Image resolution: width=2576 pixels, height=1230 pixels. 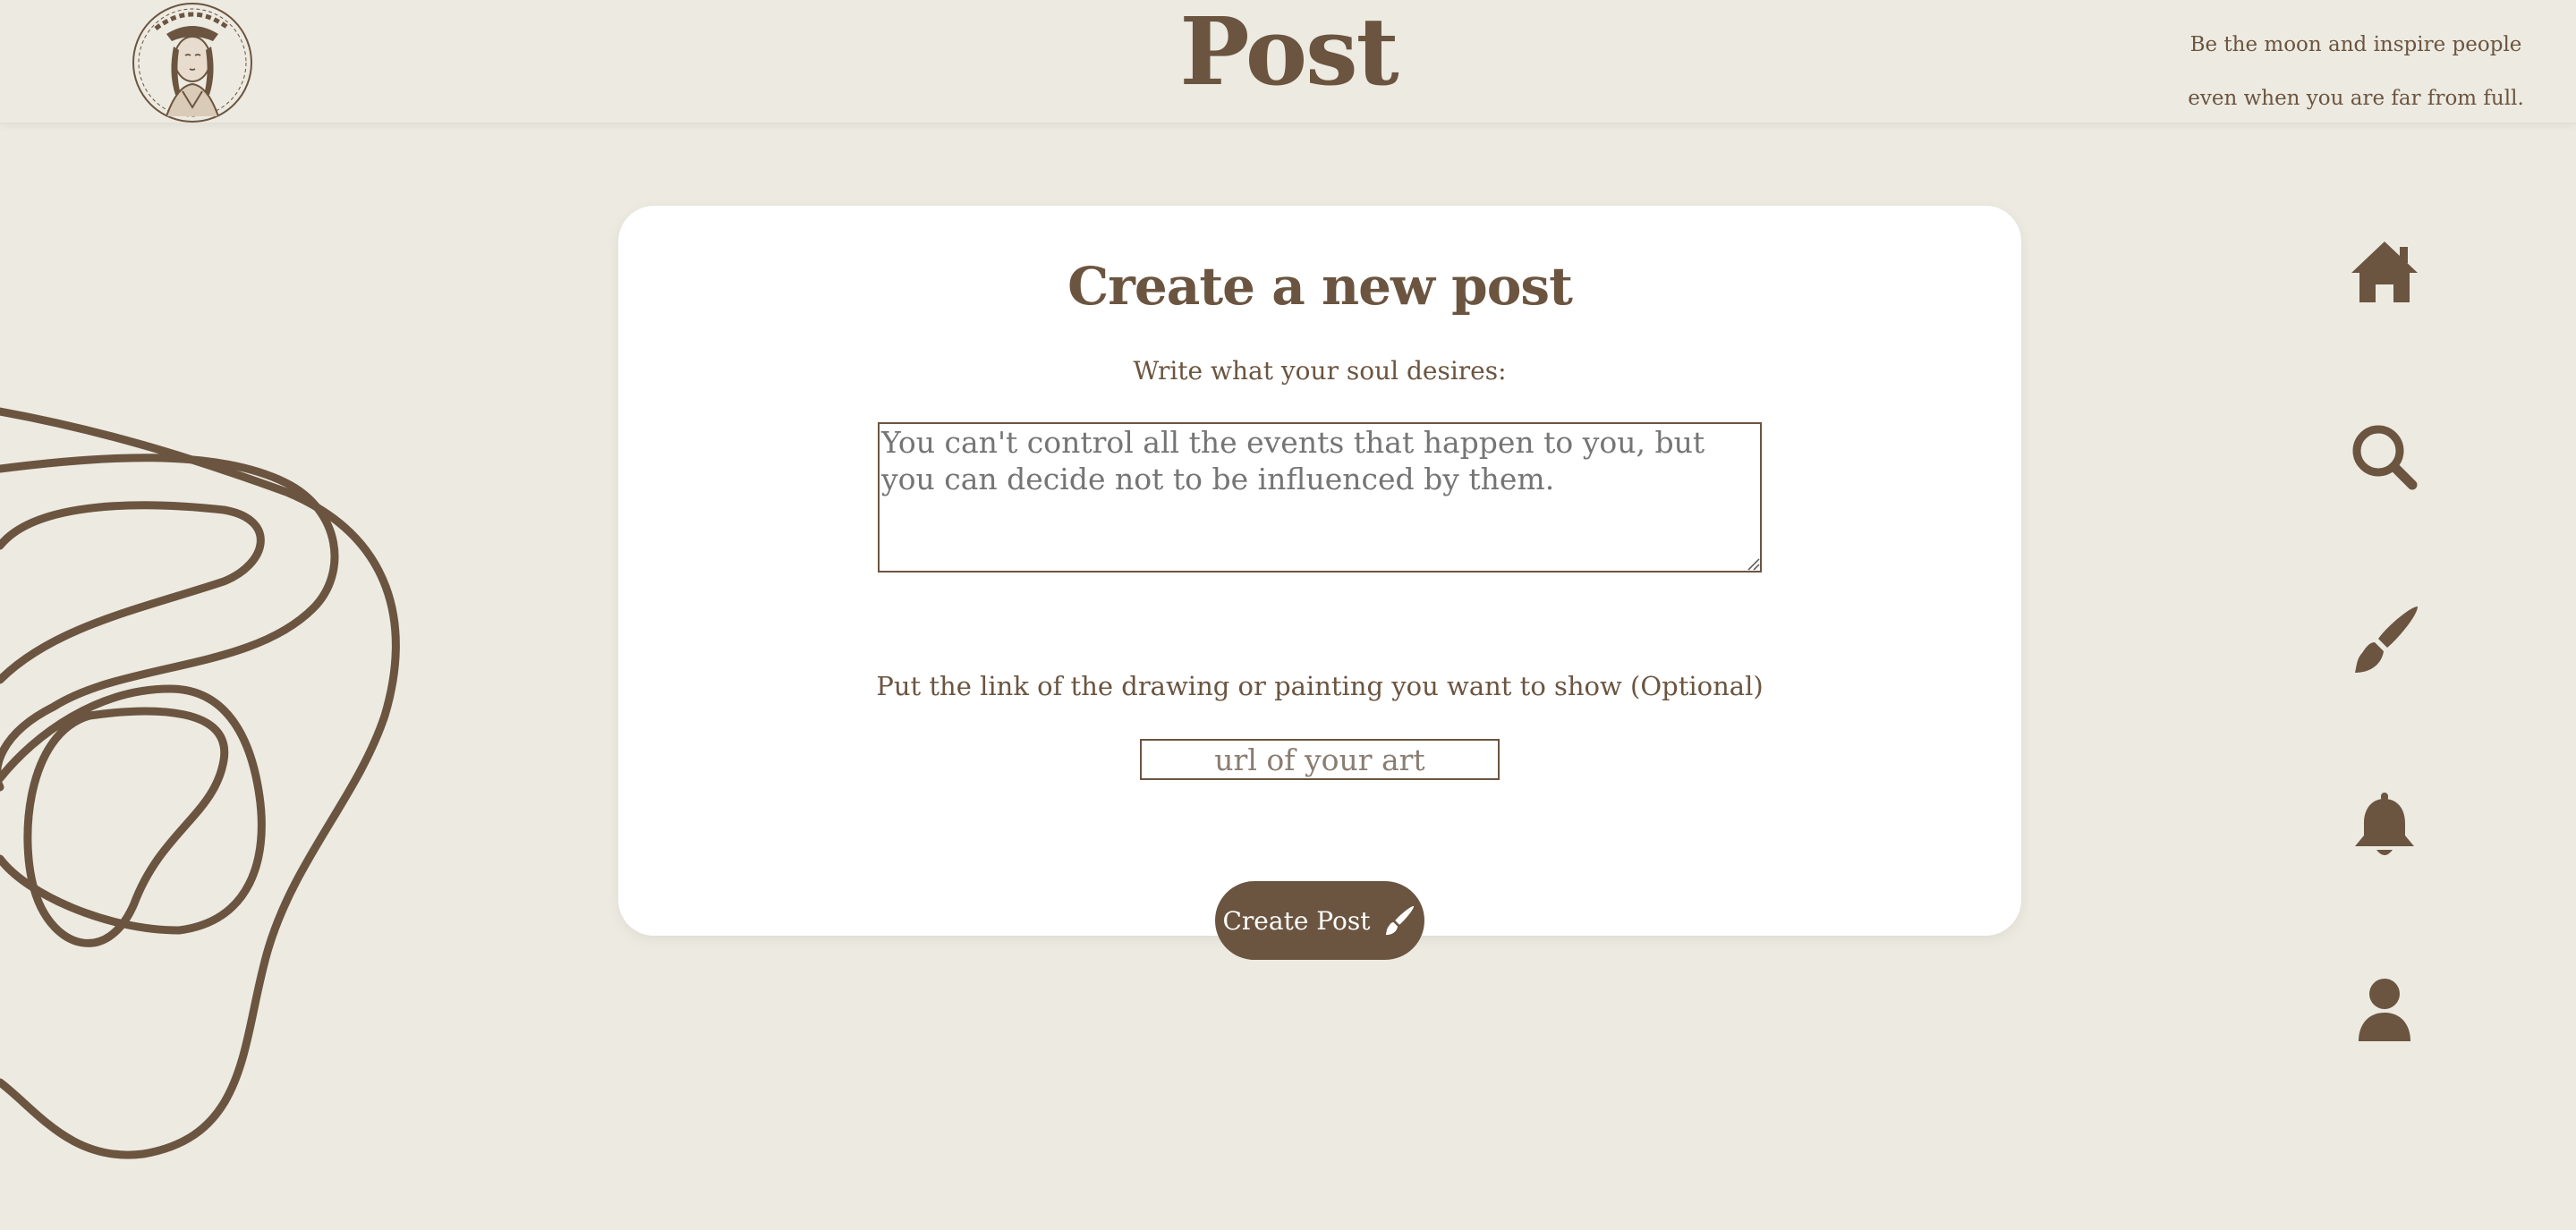 I want to click on nav-home, so click(x=2384, y=273).